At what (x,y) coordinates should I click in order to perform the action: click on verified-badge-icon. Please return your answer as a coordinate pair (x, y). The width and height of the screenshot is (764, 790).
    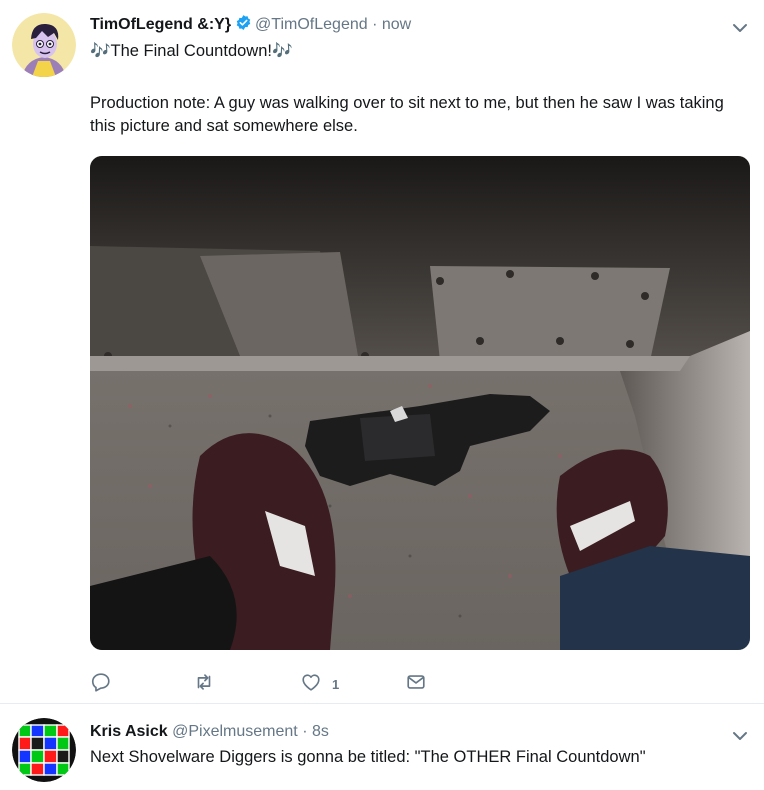
    Looking at the image, I should click on (243, 25).